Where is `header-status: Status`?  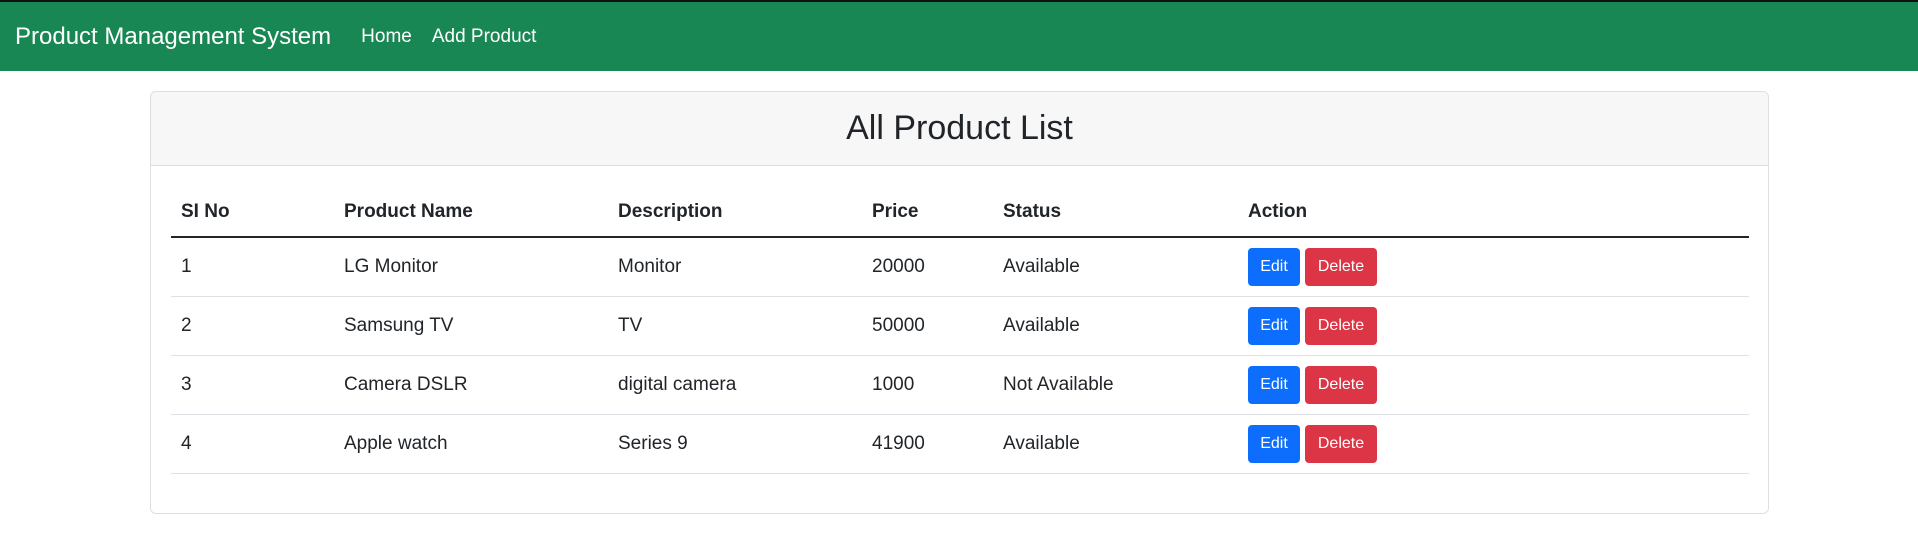
header-status: Status is located at coordinates (1115, 212).